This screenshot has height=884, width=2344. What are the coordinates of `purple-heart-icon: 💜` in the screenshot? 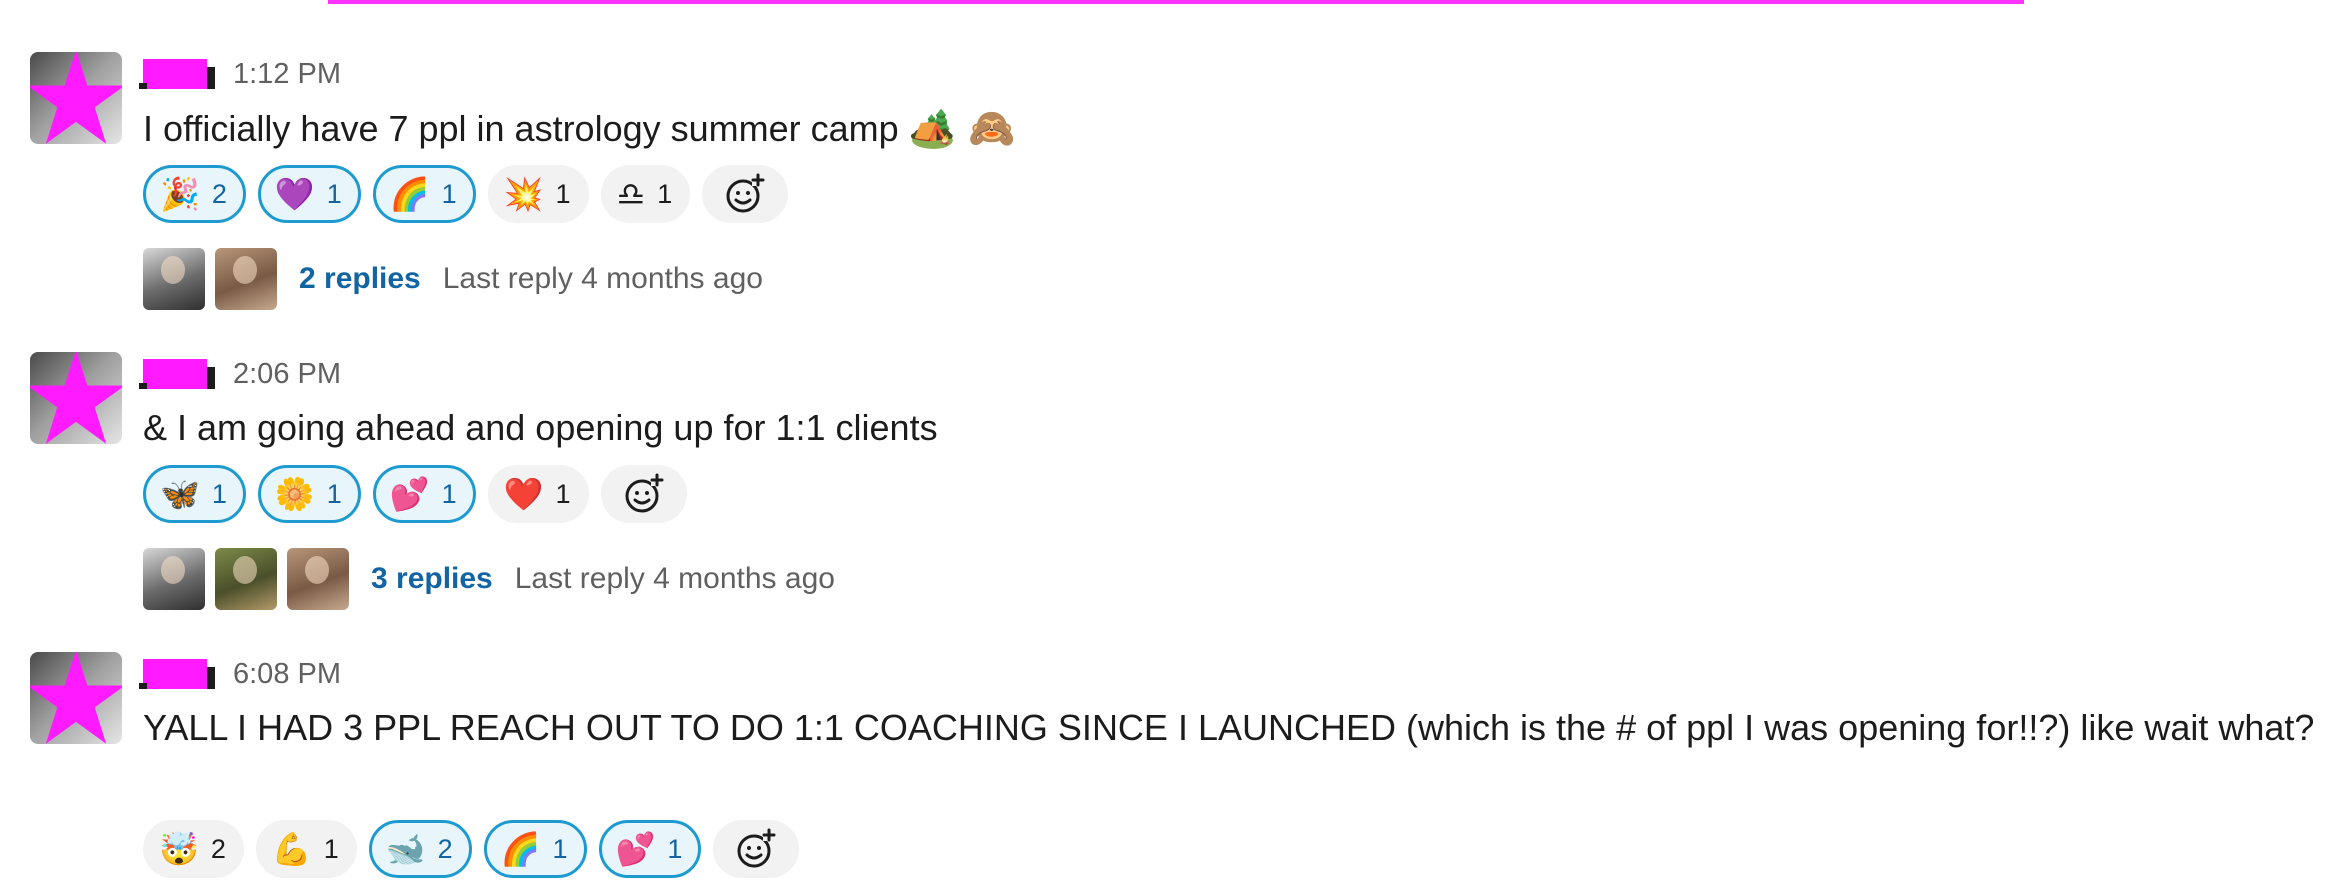 It's located at (294, 194).